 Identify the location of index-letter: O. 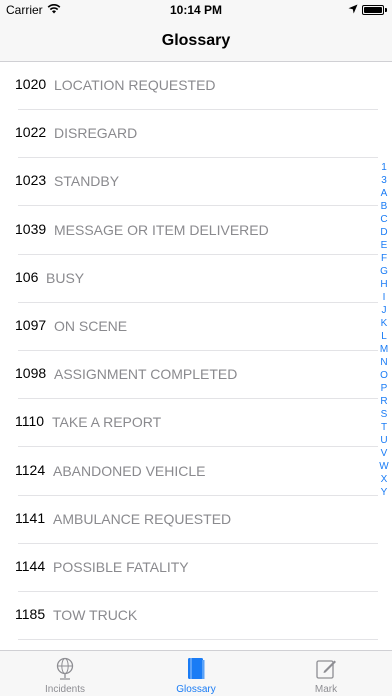
(384, 375).